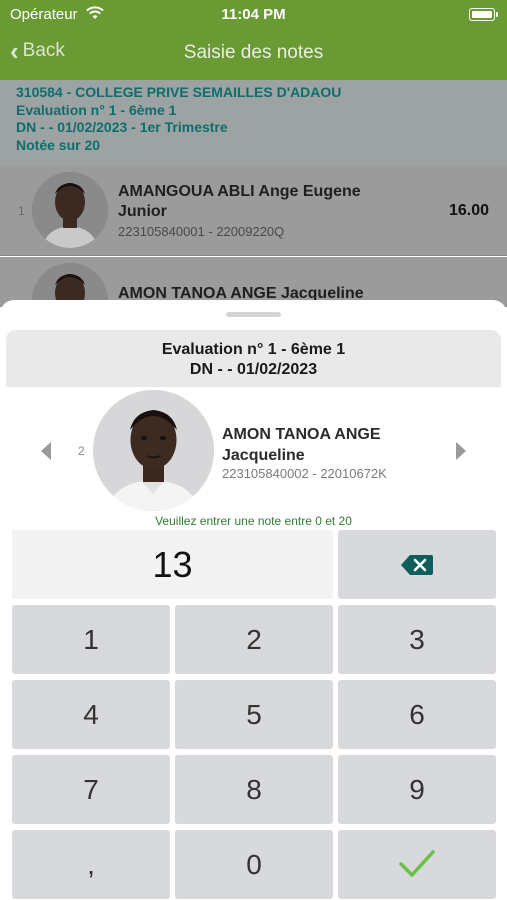 The image size is (507, 900). I want to click on scale-line: Notée sur 20, so click(58, 144).